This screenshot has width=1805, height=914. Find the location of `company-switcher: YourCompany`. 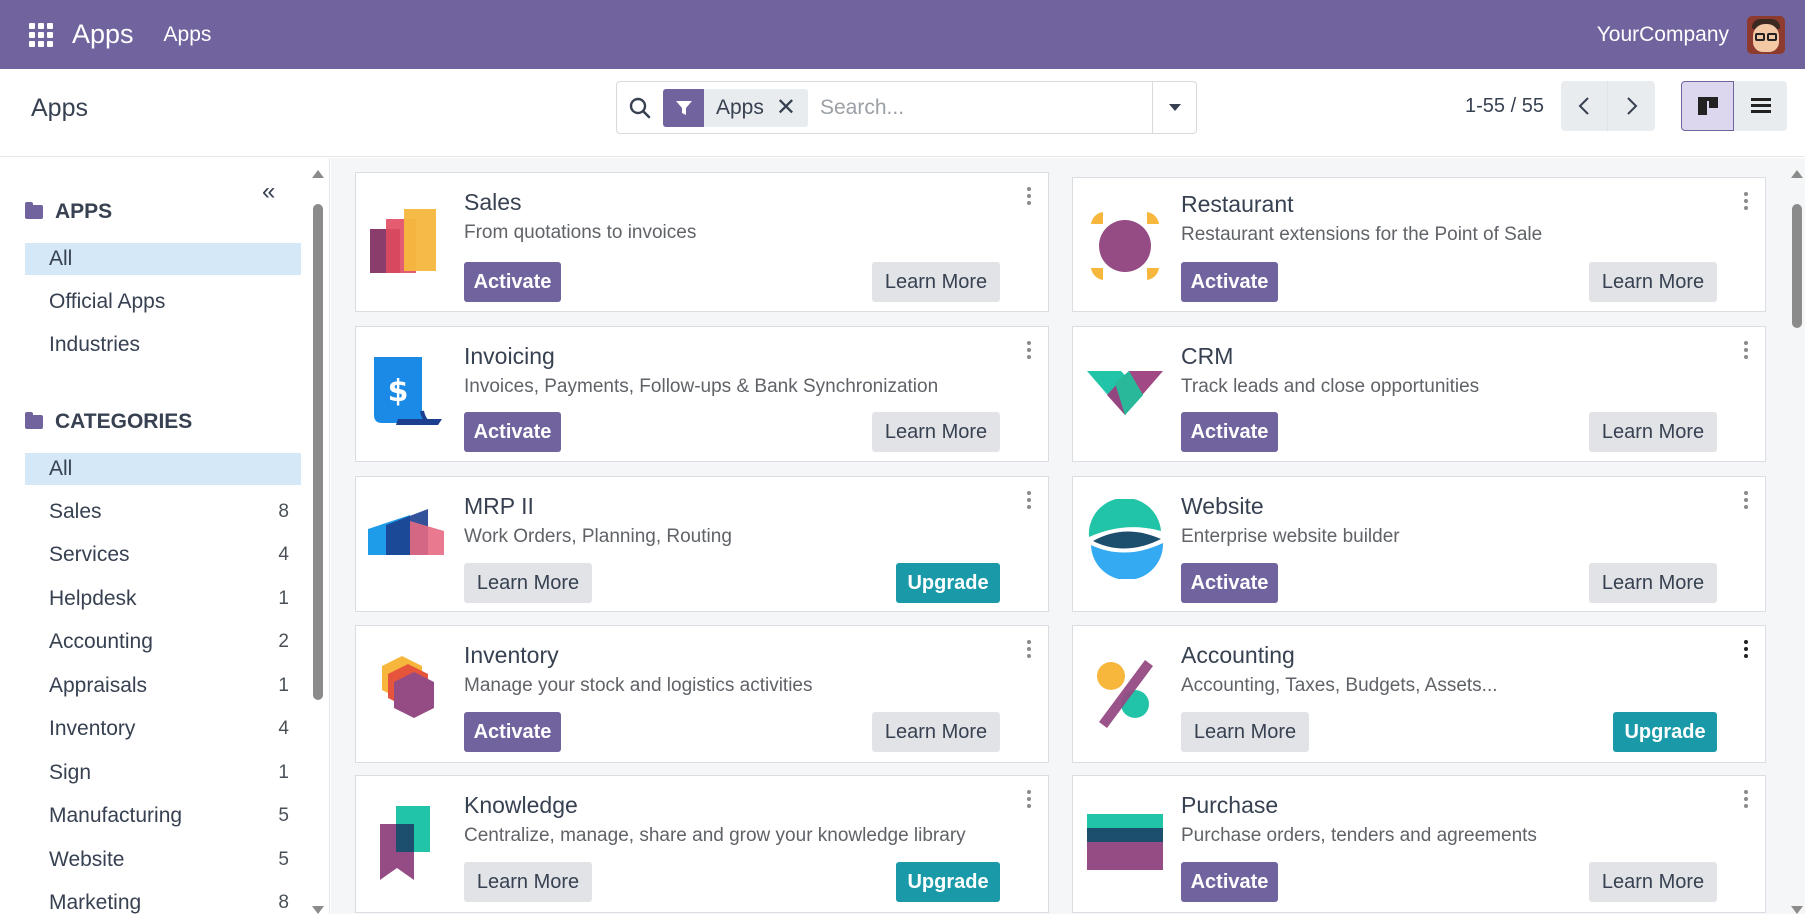

company-switcher: YourCompany is located at coordinates (1663, 35).